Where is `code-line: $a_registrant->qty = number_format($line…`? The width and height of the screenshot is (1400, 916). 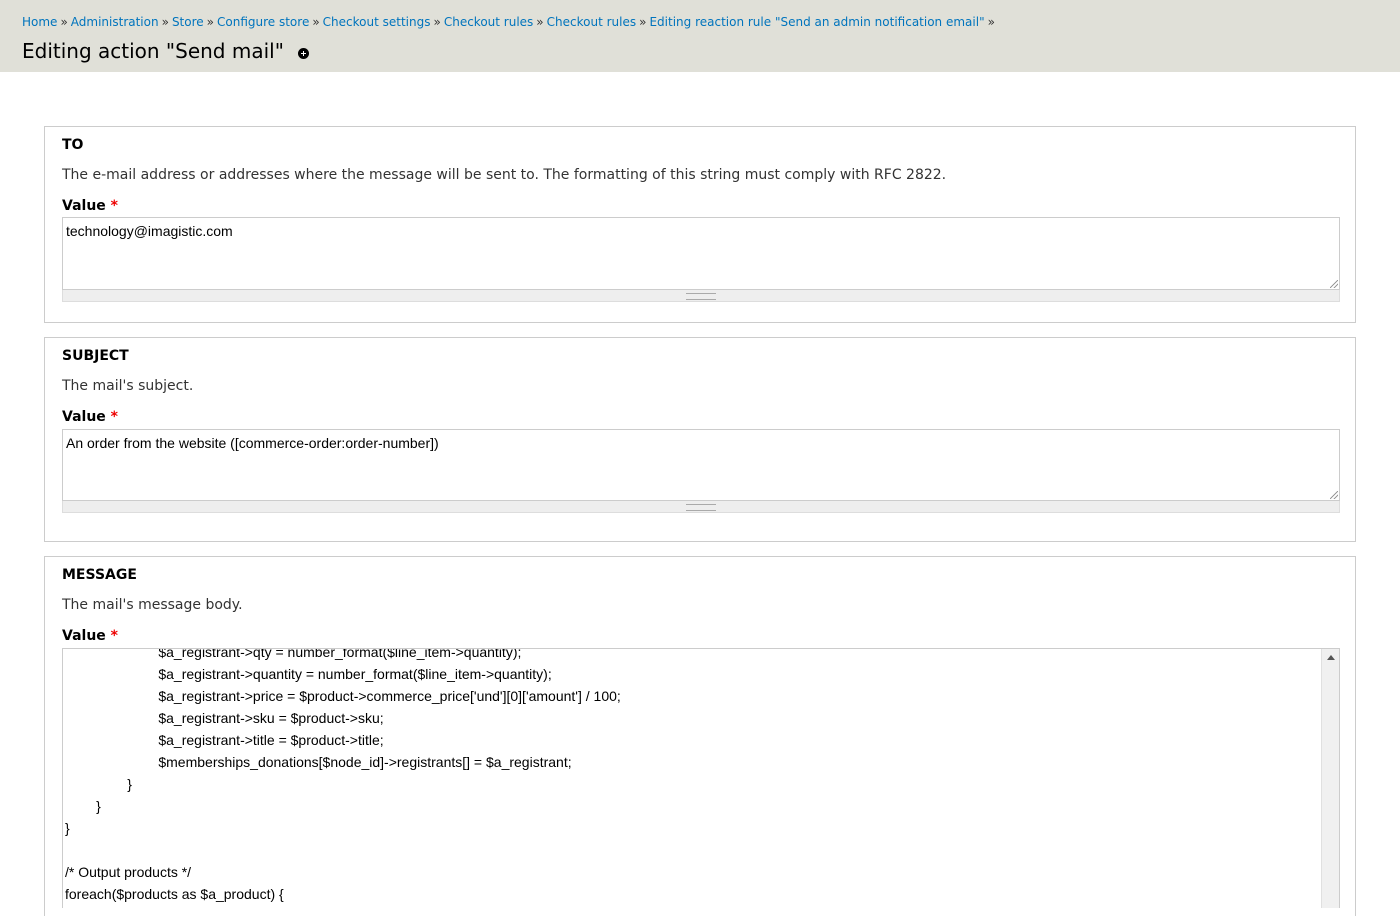 code-line: $a_registrant->qty = number_format($line… is located at coordinates (293, 654).